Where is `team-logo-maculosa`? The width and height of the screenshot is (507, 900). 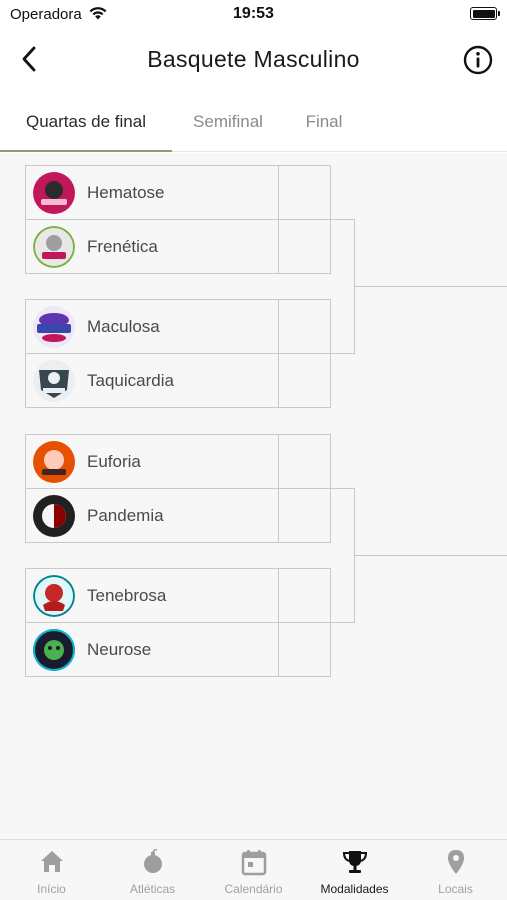 team-logo-maculosa is located at coordinates (54, 326).